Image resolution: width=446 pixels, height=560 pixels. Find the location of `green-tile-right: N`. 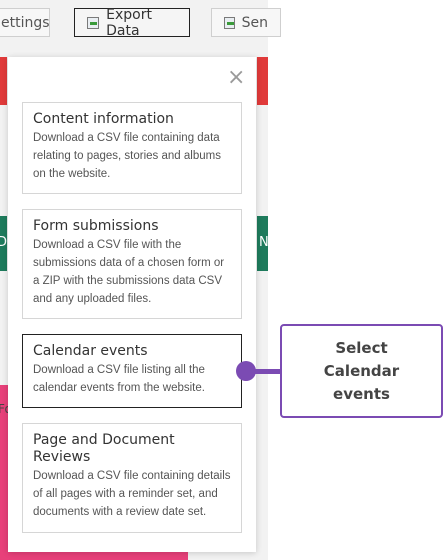

green-tile-right: N is located at coordinates (263, 243).